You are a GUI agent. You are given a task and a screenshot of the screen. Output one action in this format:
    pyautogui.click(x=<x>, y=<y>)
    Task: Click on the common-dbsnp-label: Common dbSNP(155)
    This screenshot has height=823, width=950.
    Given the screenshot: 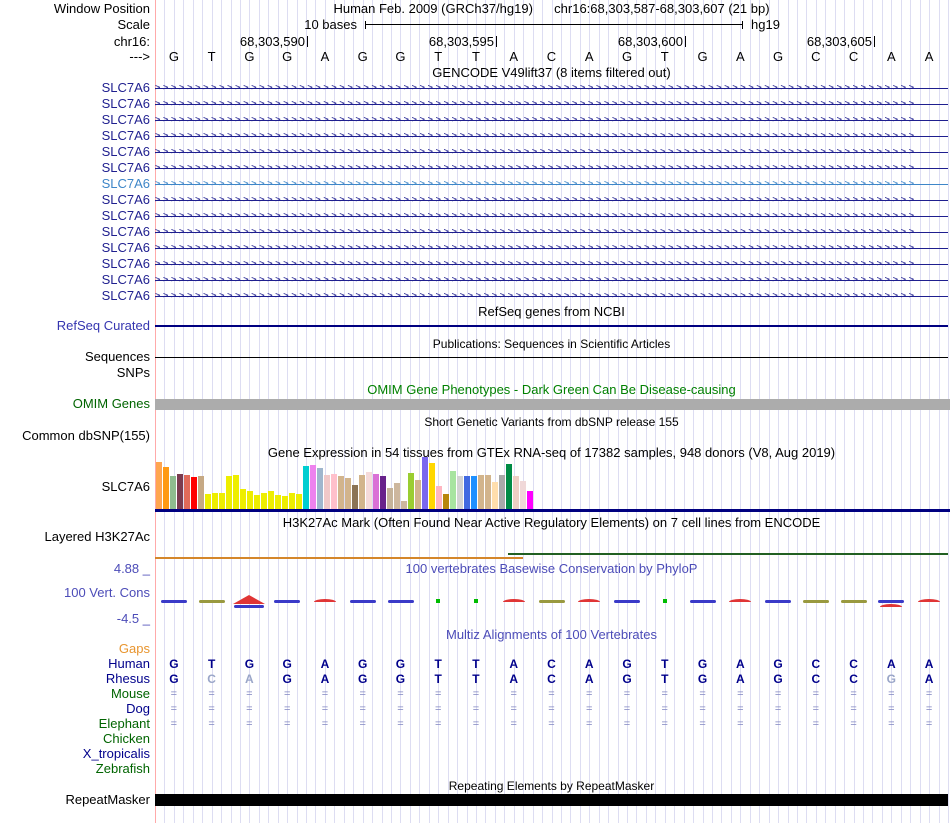 What is the action you would take?
    pyautogui.click(x=75, y=436)
    